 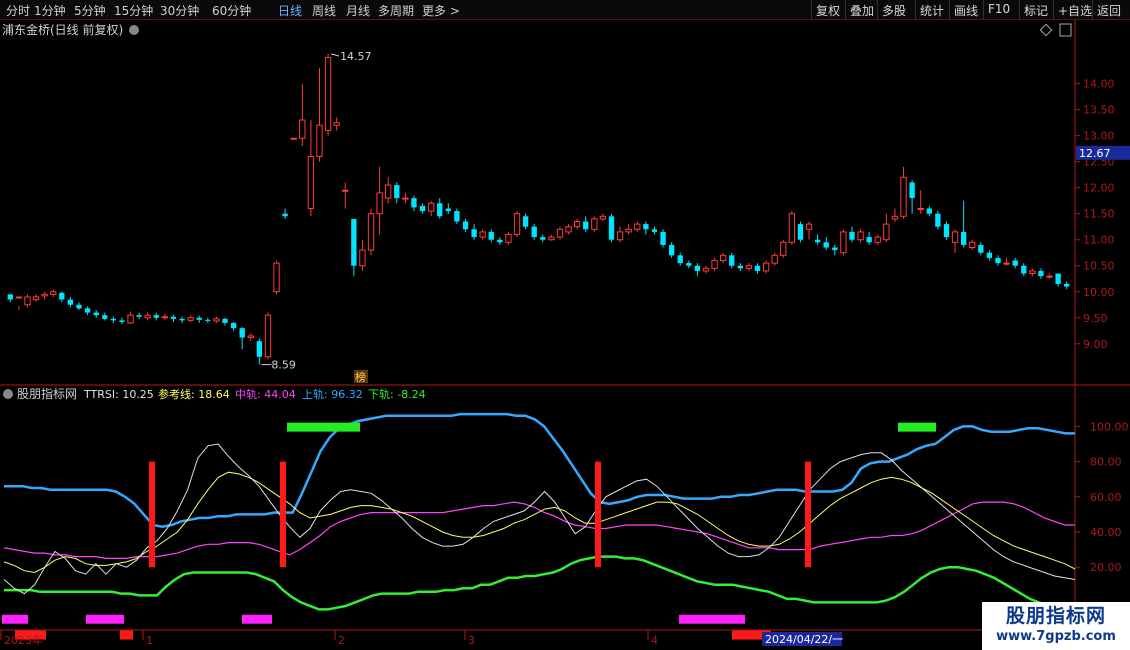 I want to click on time-axis-label: 3, so click(x=471, y=640).